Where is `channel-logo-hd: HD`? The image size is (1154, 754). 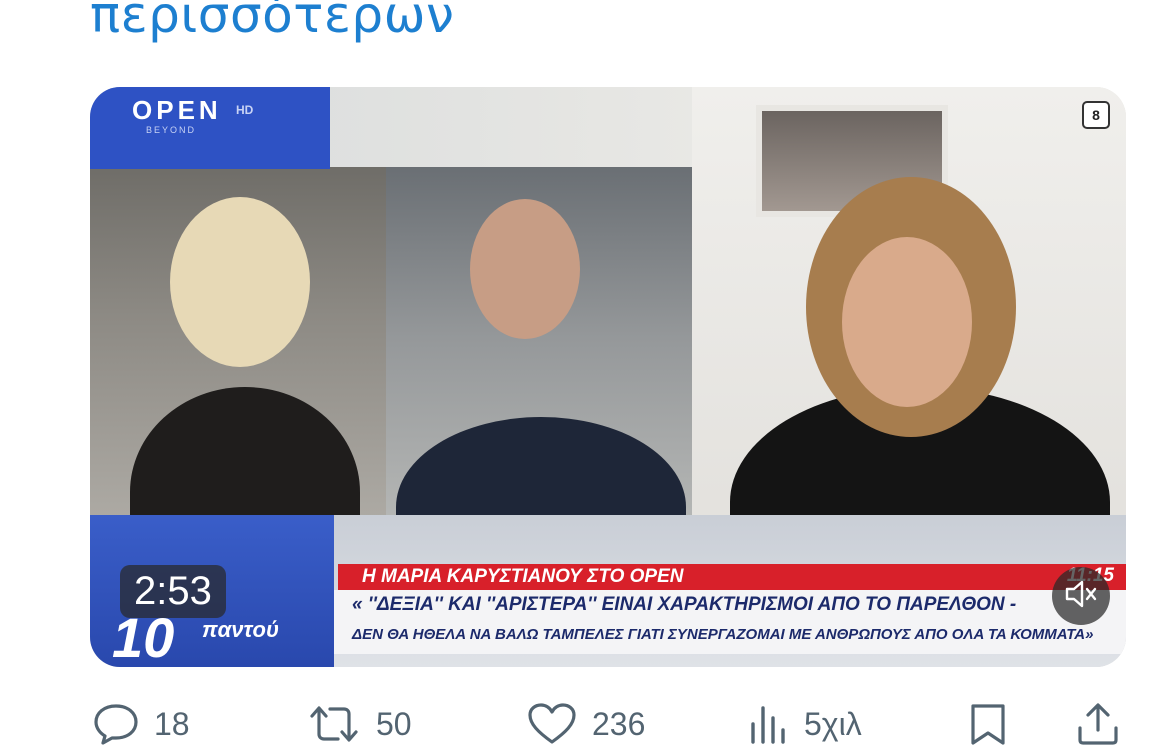 channel-logo-hd: HD is located at coordinates (245, 110).